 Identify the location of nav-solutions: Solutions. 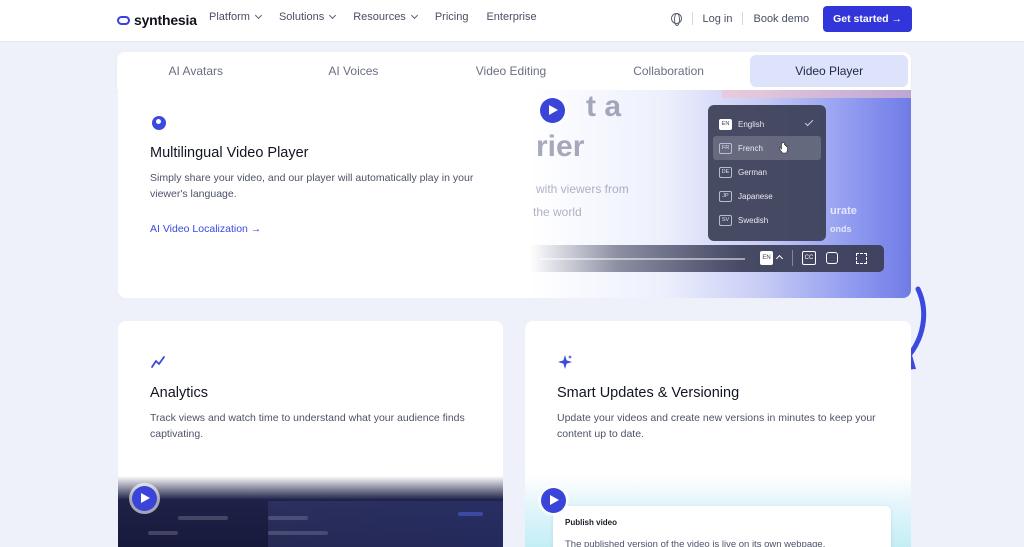
(307, 17).